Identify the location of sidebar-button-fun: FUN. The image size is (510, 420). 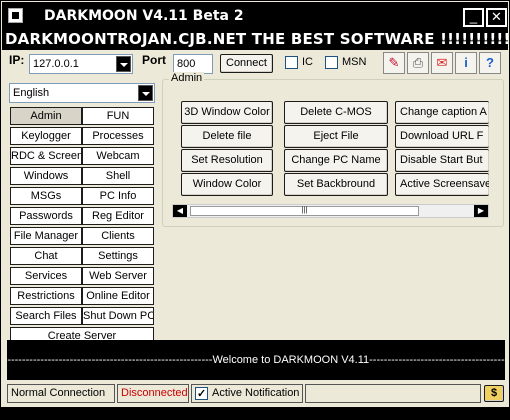
(118, 116).